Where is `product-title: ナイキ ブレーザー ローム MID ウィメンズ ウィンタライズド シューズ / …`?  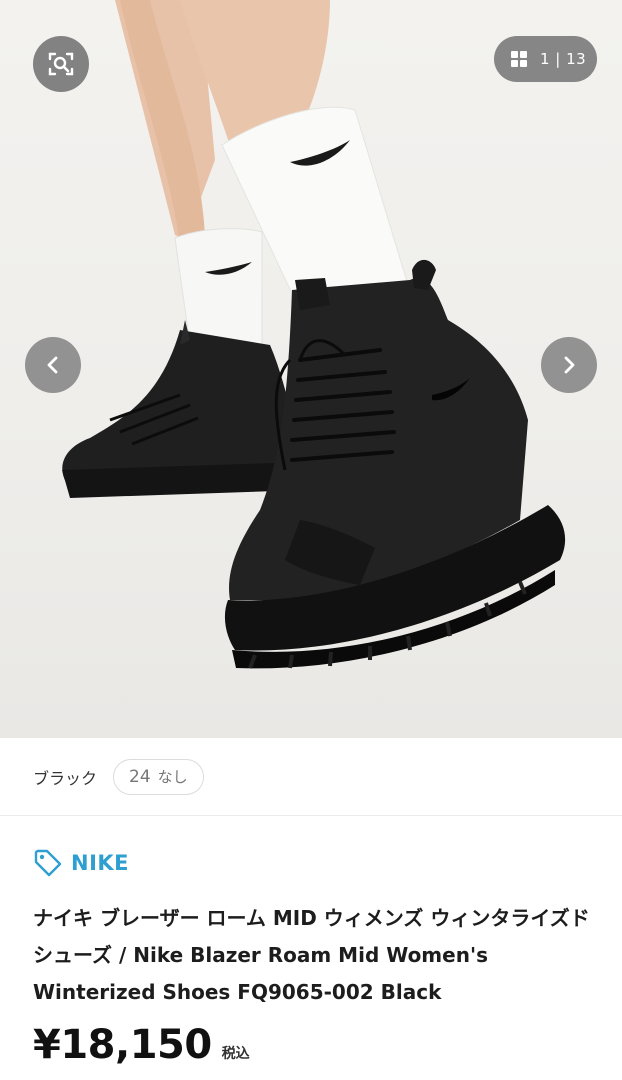
product-title: ナイキ ブレーザー ローム MID ウィメンズ ウィンタライズド シューズ / … is located at coordinates (311, 955).